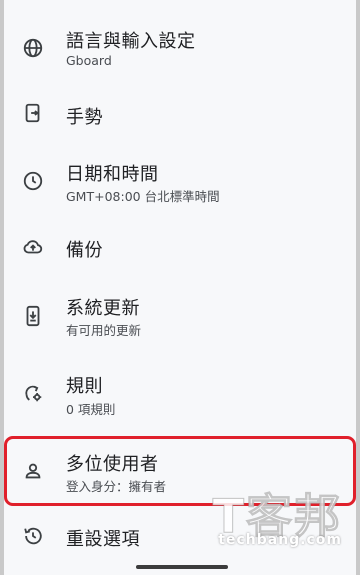 The image size is (360, 575). What do you see at coordinates (180, 318) in the screenshot?
I see `settings-item-system-update: 系統更新 有可用的更新` at bounding box center [180, 318].